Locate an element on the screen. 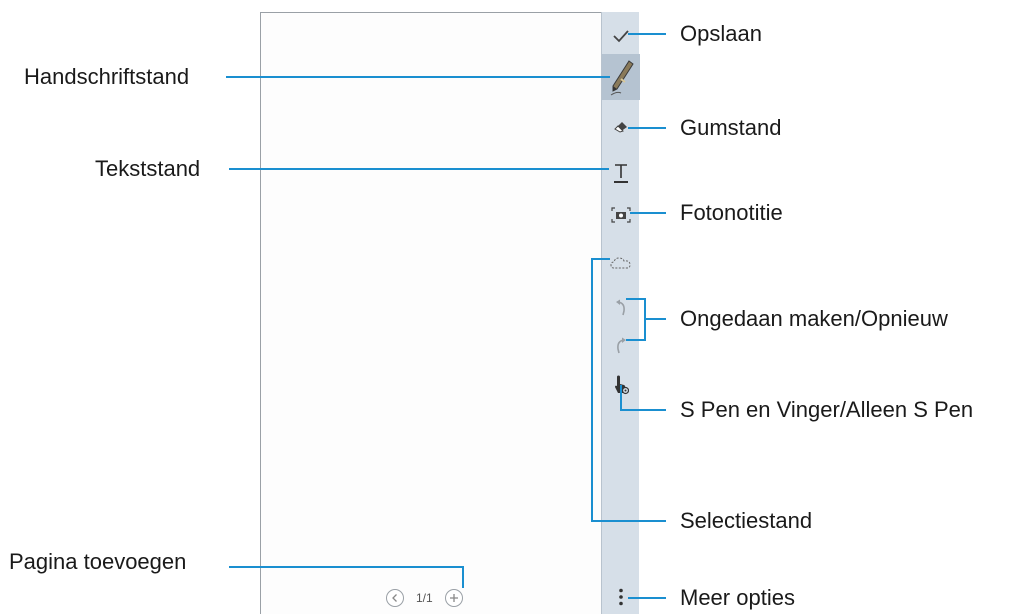 This screenshot has width=1010, height=614. previous-page-button is located at coordinates (395, 598).